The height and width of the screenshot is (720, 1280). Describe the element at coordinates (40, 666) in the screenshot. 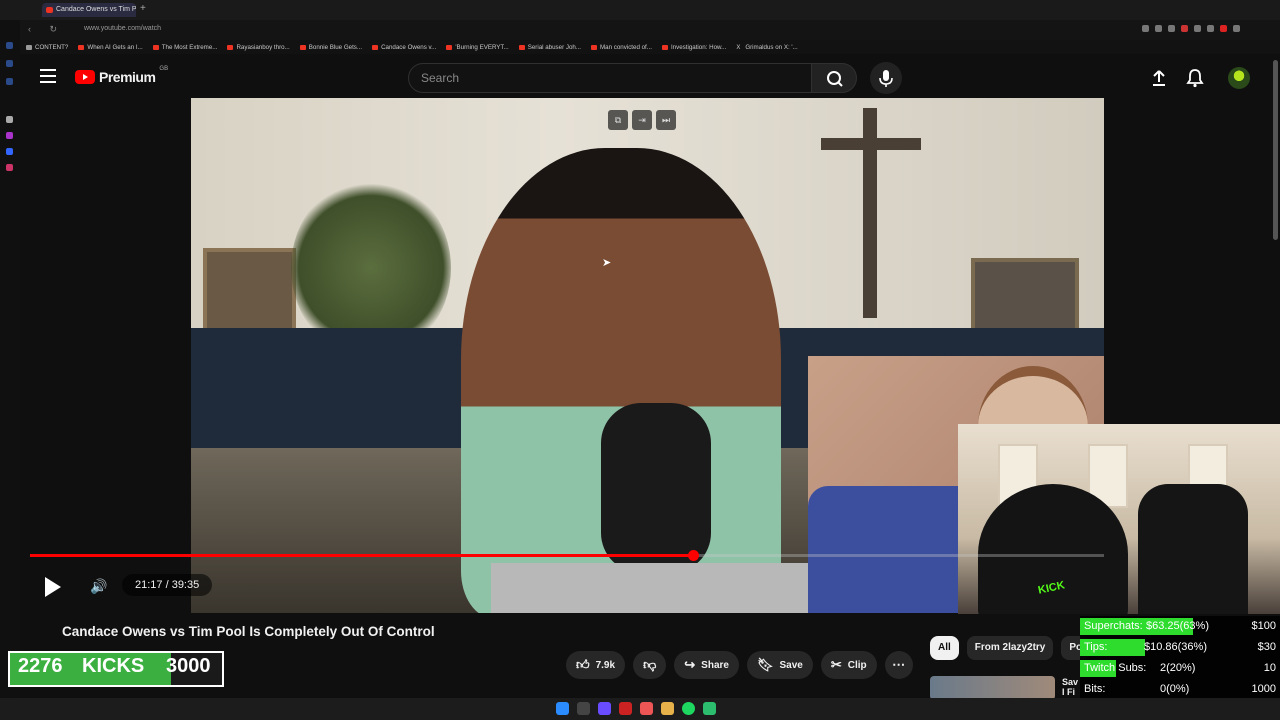

I see `kicks-count: 2276` at that location.